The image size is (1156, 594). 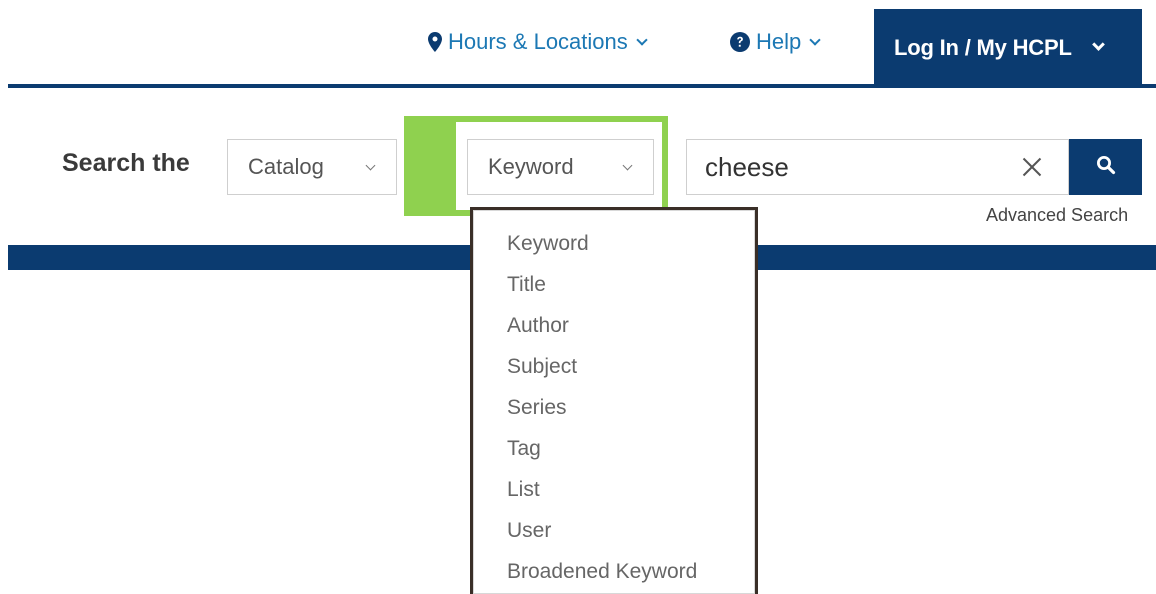 I want to click on hours-locations-link: Hours & Locations, so click(x=538, y=42).